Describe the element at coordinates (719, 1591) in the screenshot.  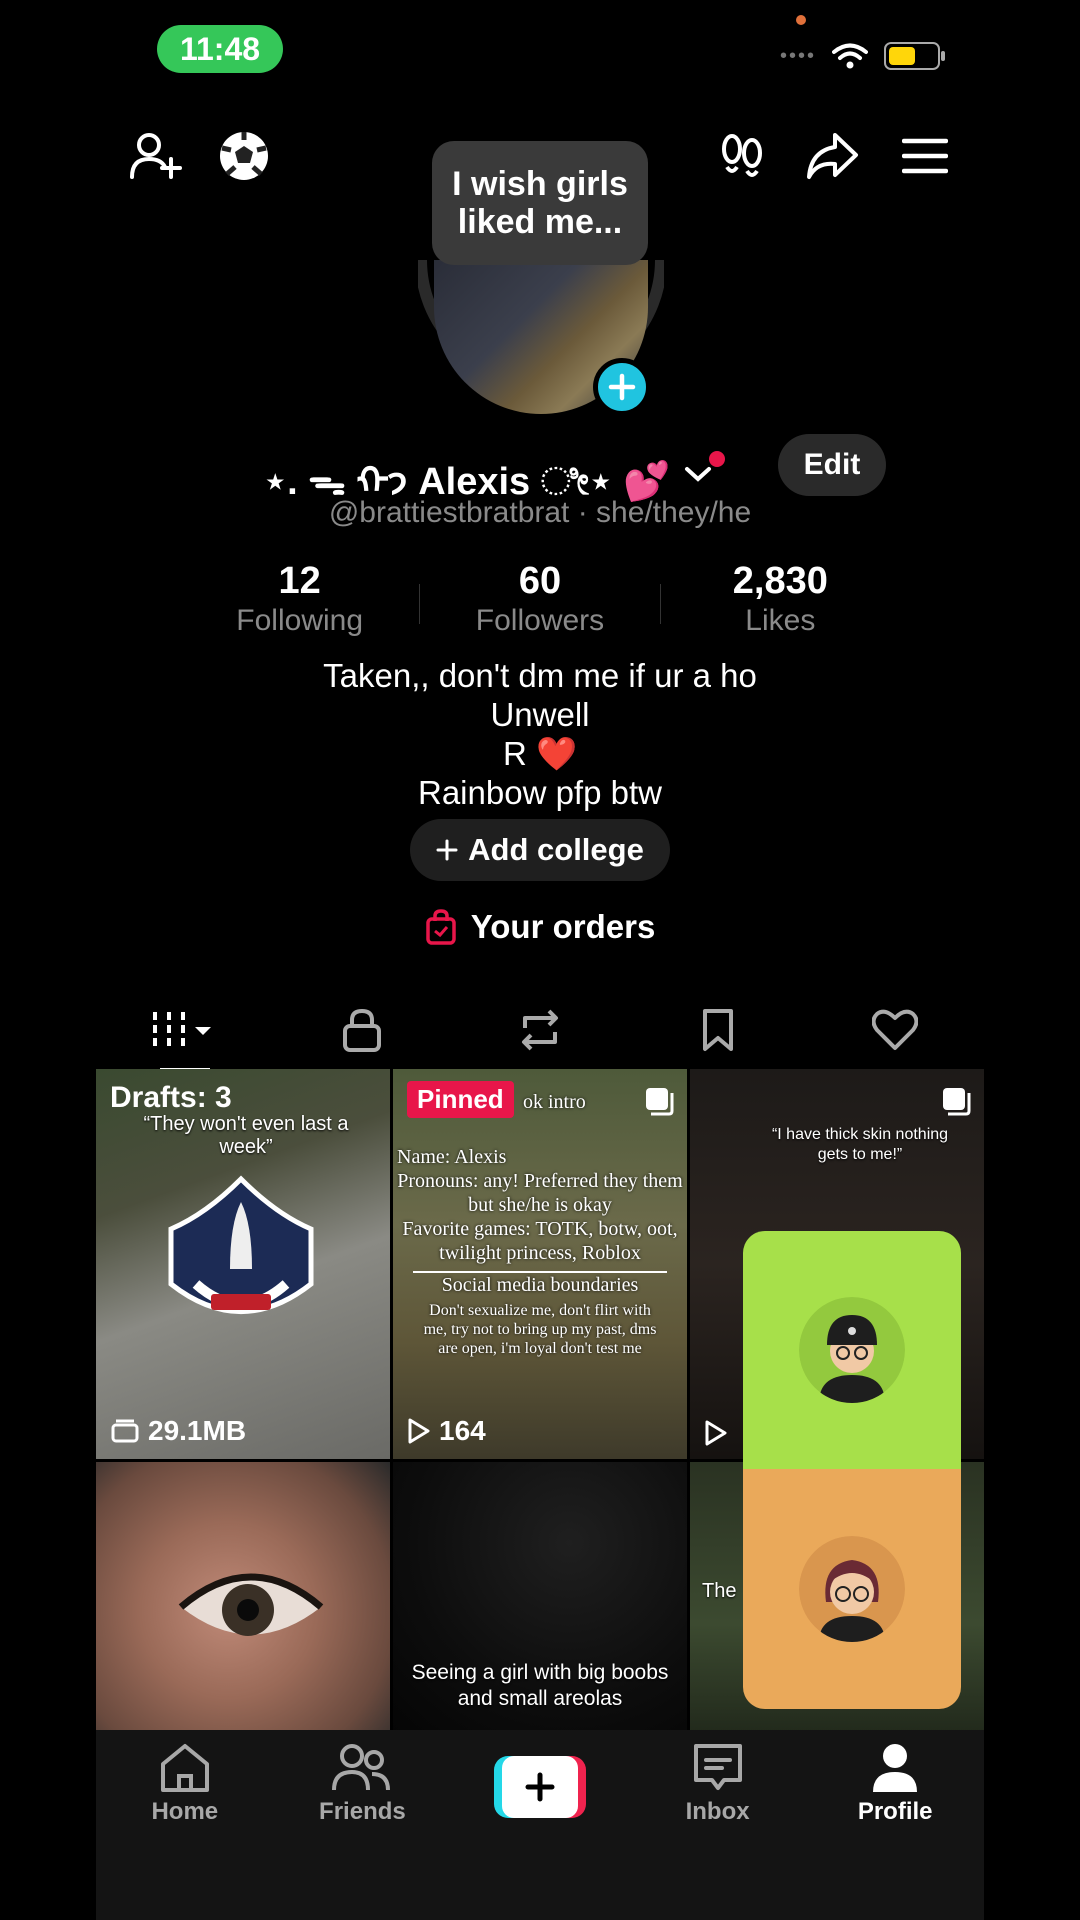
I see `video-caption: The` at that location.